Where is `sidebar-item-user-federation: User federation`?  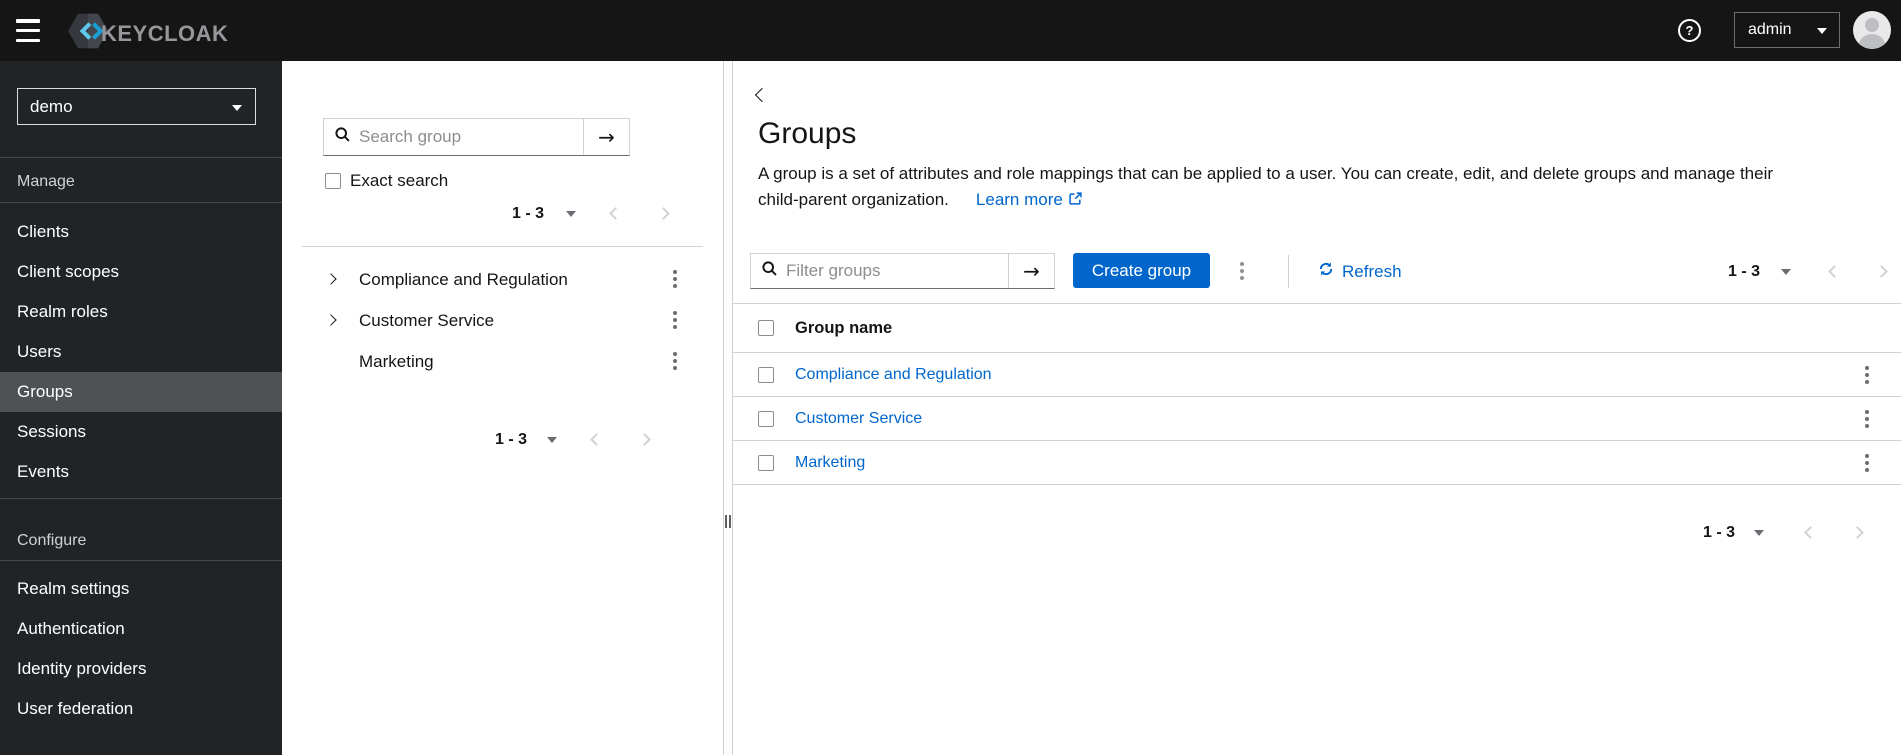
sidebar-item-user-federation: User federation is located at coordinates (141, 709).